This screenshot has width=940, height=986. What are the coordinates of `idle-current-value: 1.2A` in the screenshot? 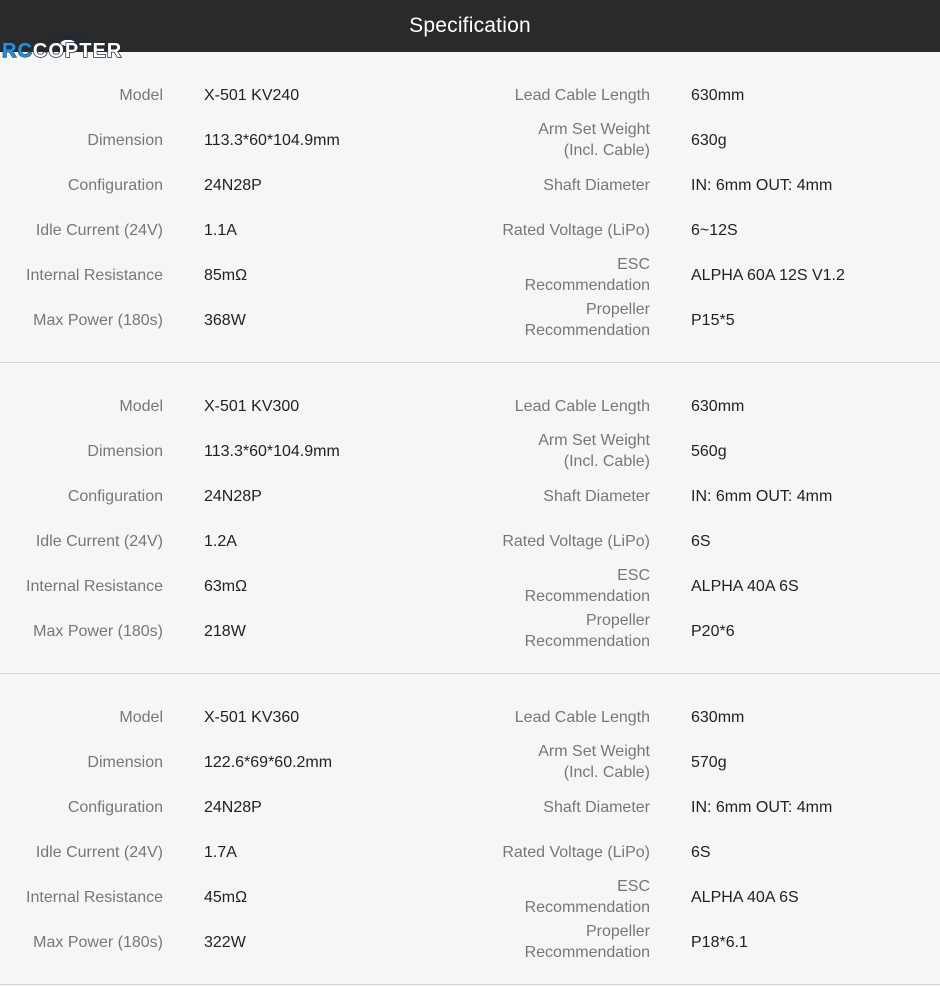 It's located at (220, 541).